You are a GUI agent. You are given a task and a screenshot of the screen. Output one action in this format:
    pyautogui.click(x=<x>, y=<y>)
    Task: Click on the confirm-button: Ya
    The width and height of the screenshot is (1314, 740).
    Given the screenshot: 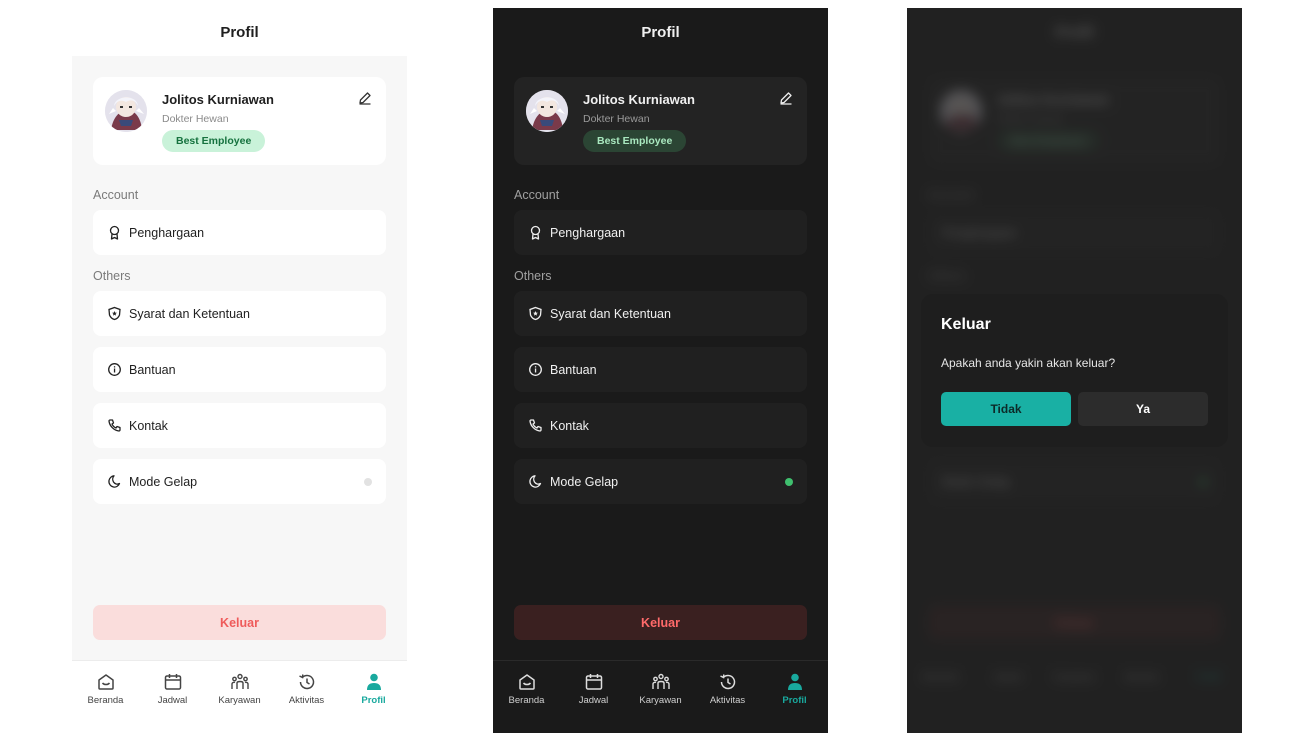 What is the action you would take?
    pyautogui.click(x=1143, y=409)
    